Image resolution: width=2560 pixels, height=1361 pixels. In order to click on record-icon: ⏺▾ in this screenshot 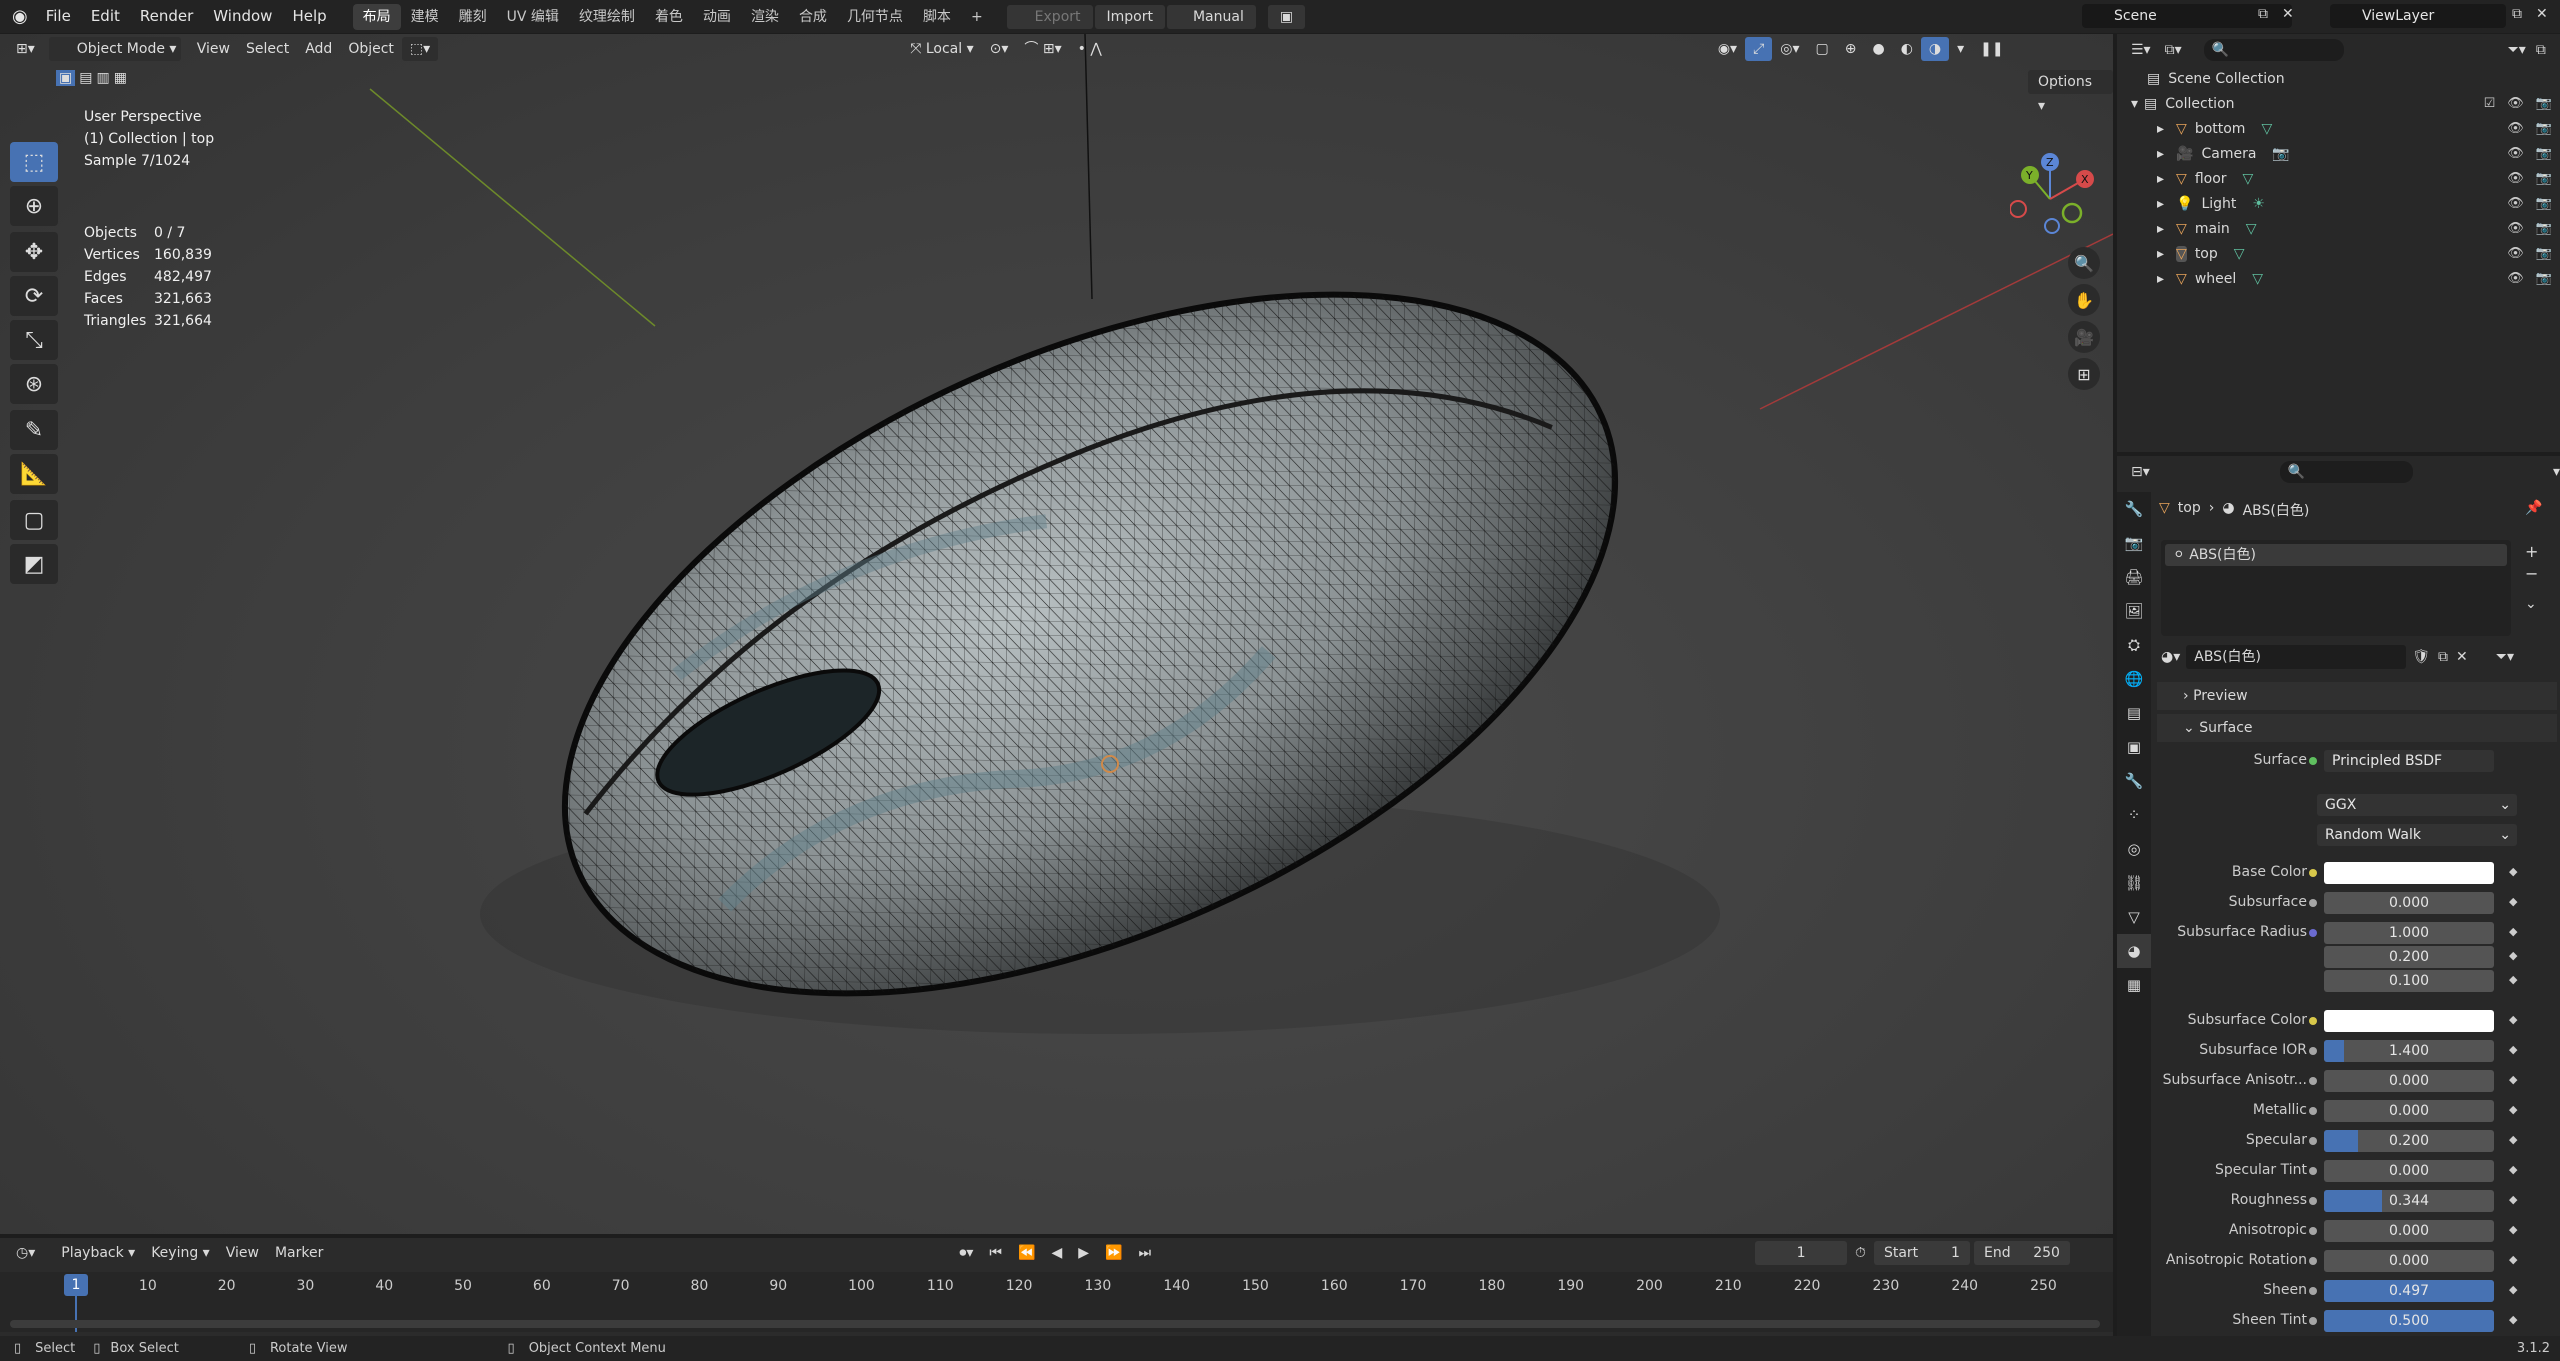, I will do `click(966, 1253)`.